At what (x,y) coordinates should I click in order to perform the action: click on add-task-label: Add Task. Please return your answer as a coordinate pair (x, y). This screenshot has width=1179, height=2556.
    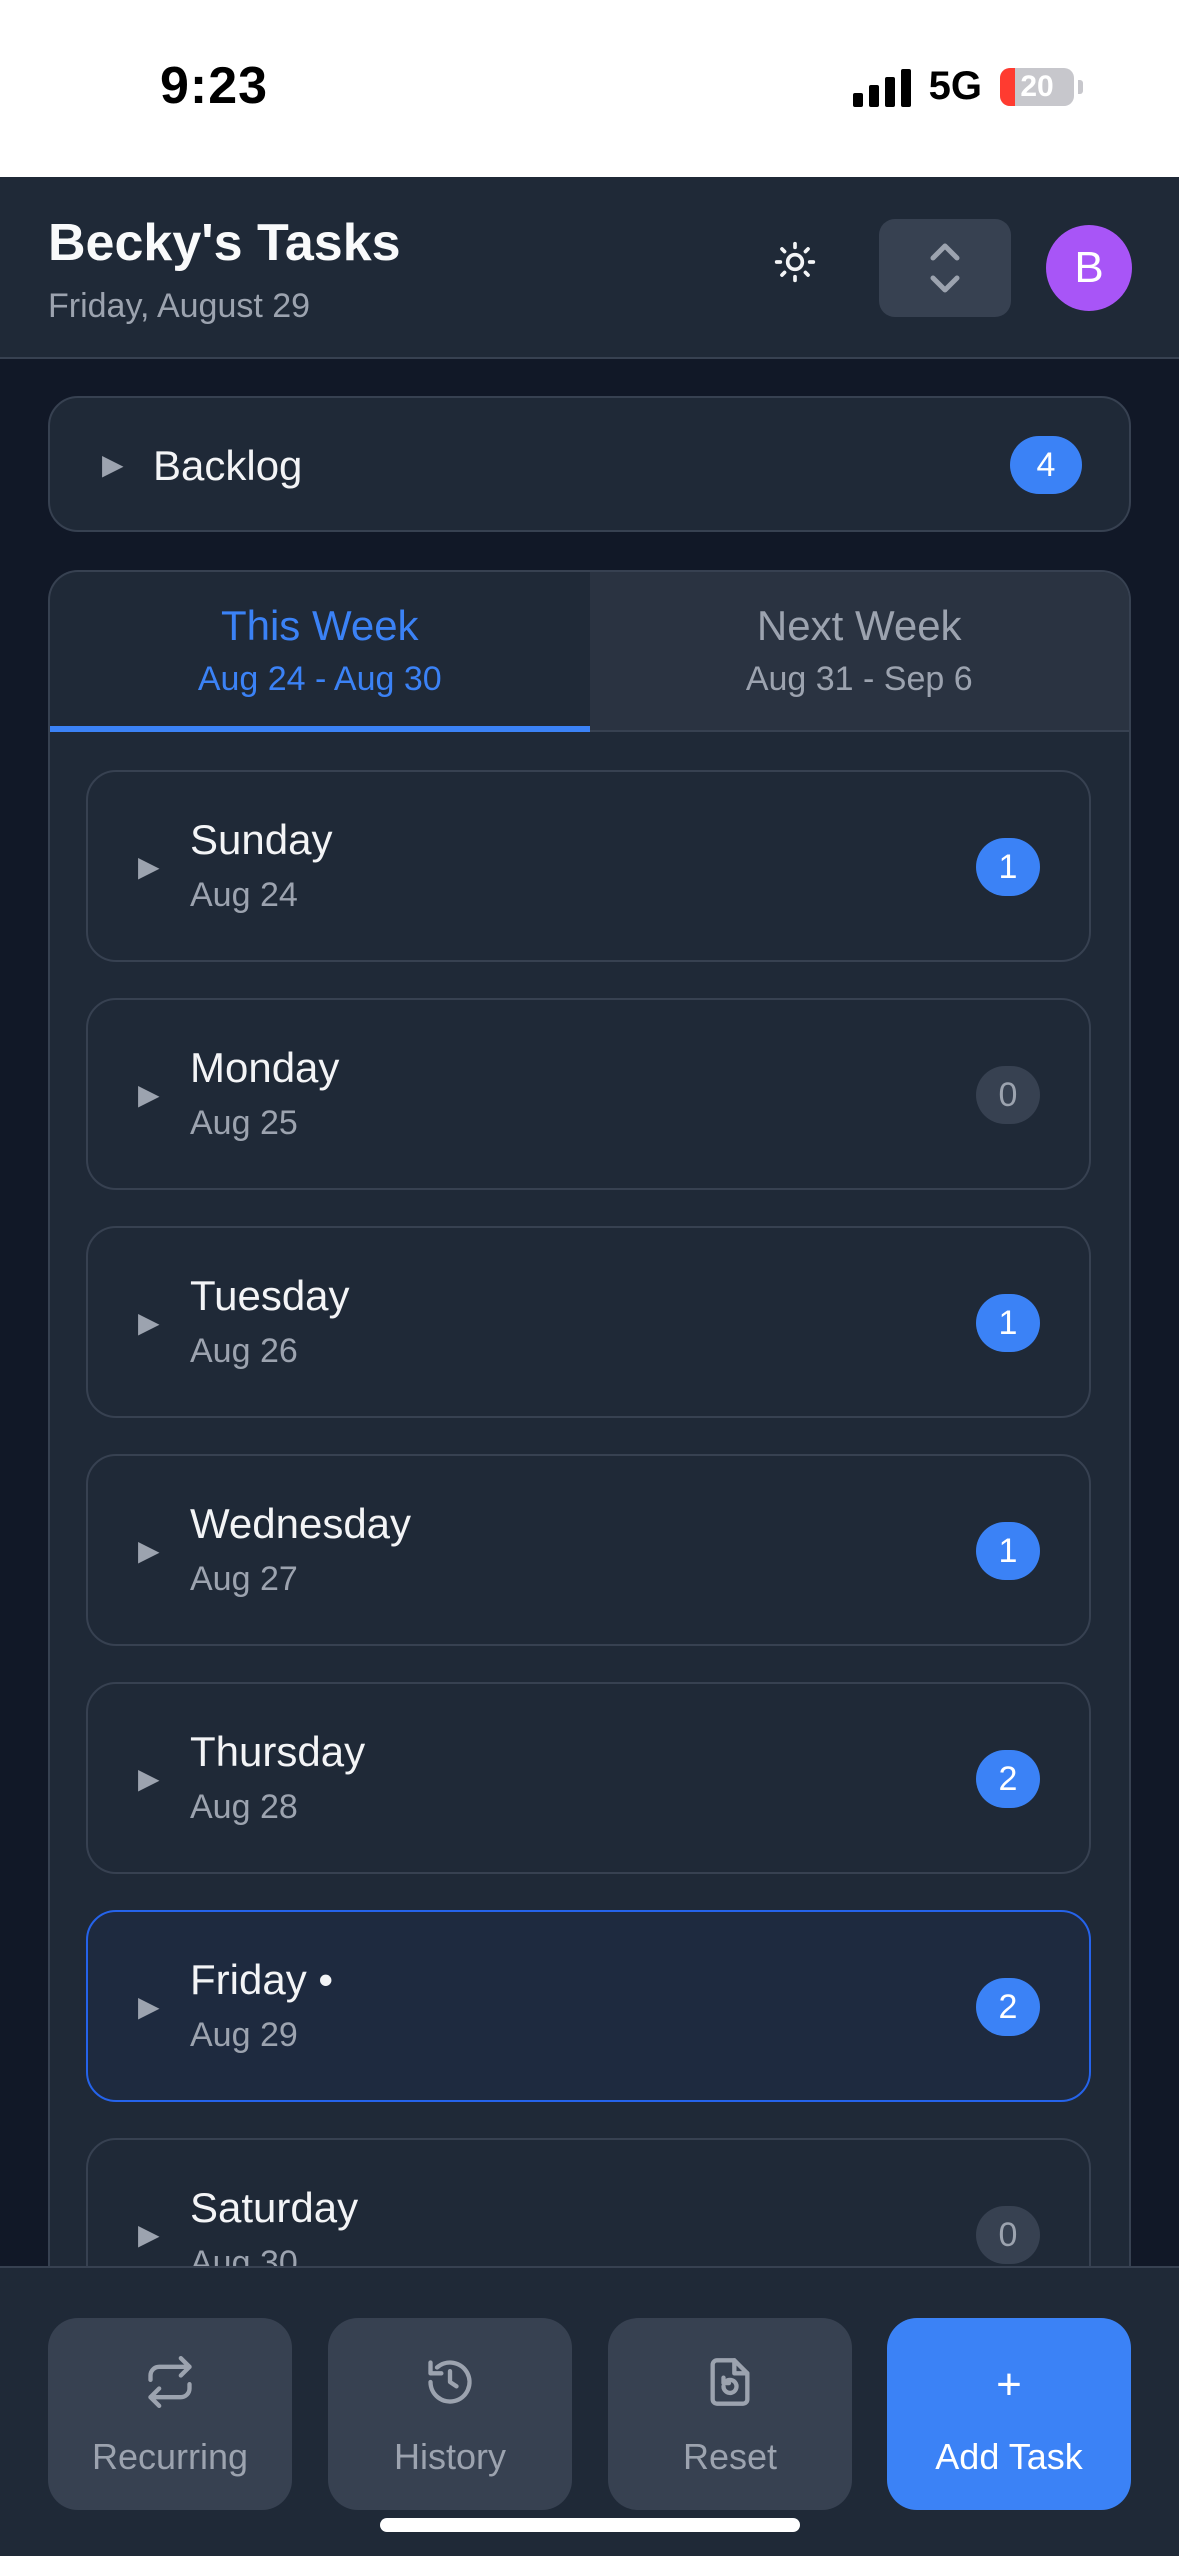
    Looking at the image, I should click on (1009, 2456).